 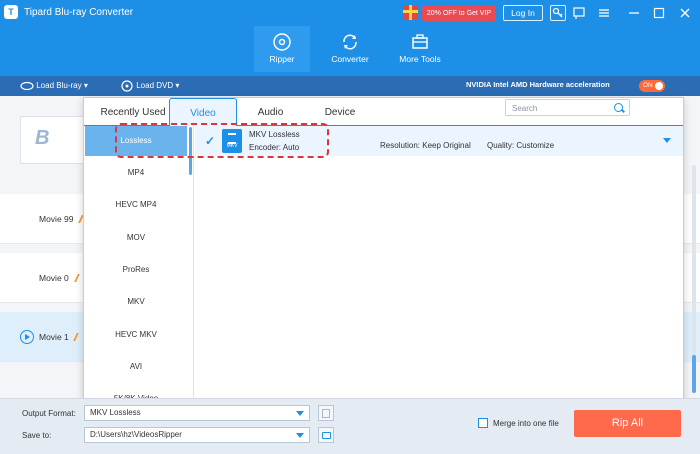 What do you see at coordinates (420, 59) in the screenshot?
I see `tab-more-tools-label: More Tools` at bounding box center [420, 59].